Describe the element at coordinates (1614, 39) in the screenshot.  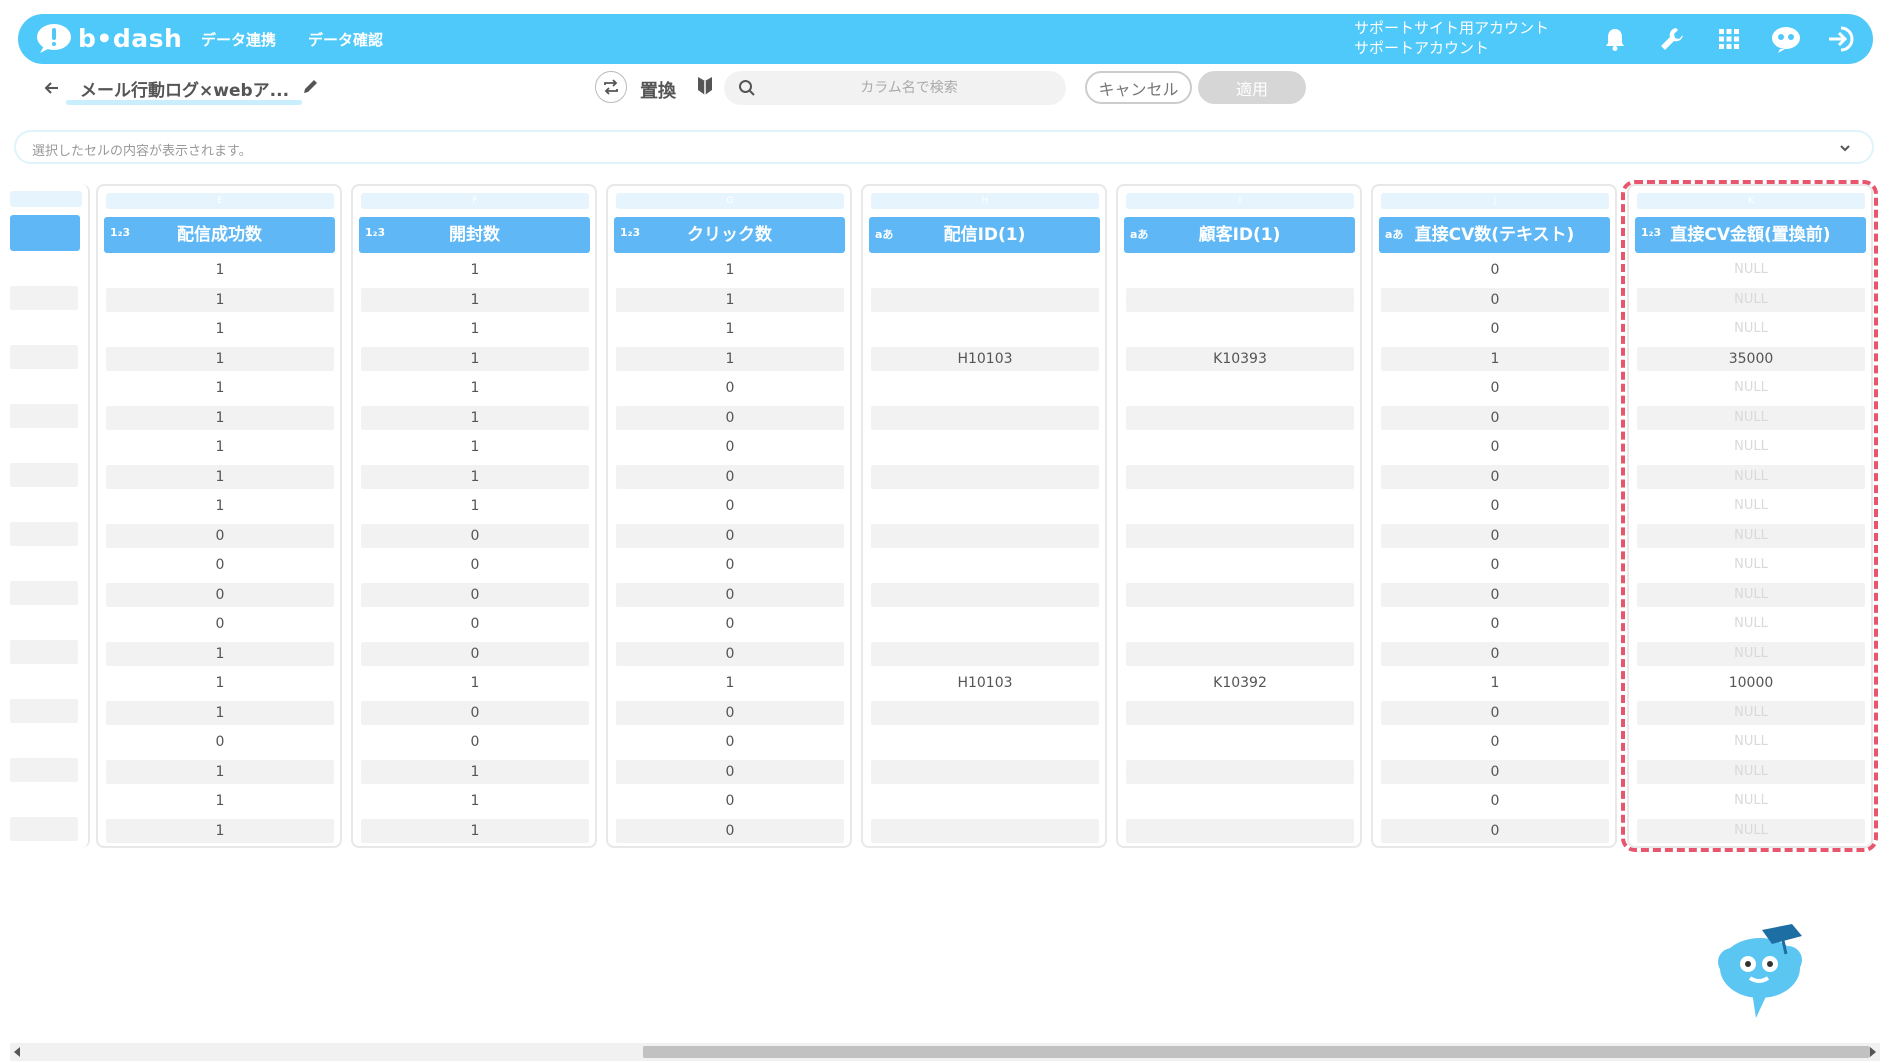
I see `bell-icon` at that location.